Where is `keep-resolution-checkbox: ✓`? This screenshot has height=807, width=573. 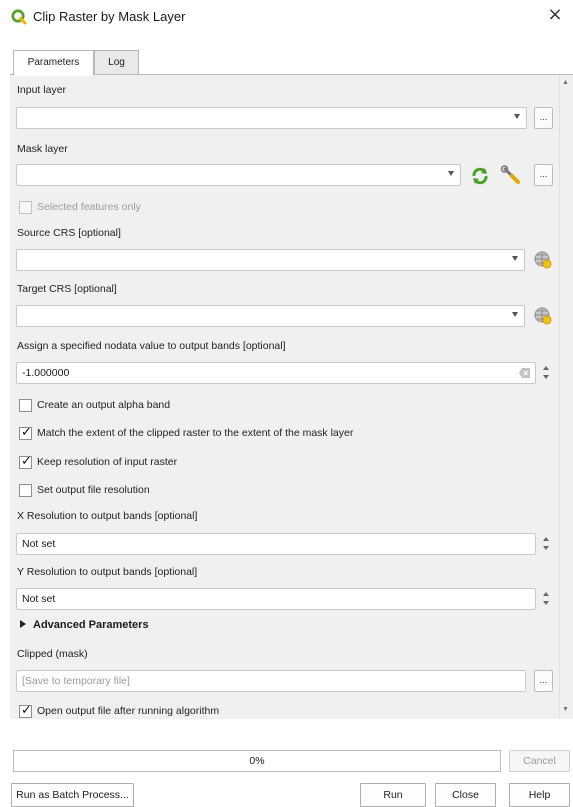 keep-resolution-checkbox: ✓ is located at coordinates (25, 461).